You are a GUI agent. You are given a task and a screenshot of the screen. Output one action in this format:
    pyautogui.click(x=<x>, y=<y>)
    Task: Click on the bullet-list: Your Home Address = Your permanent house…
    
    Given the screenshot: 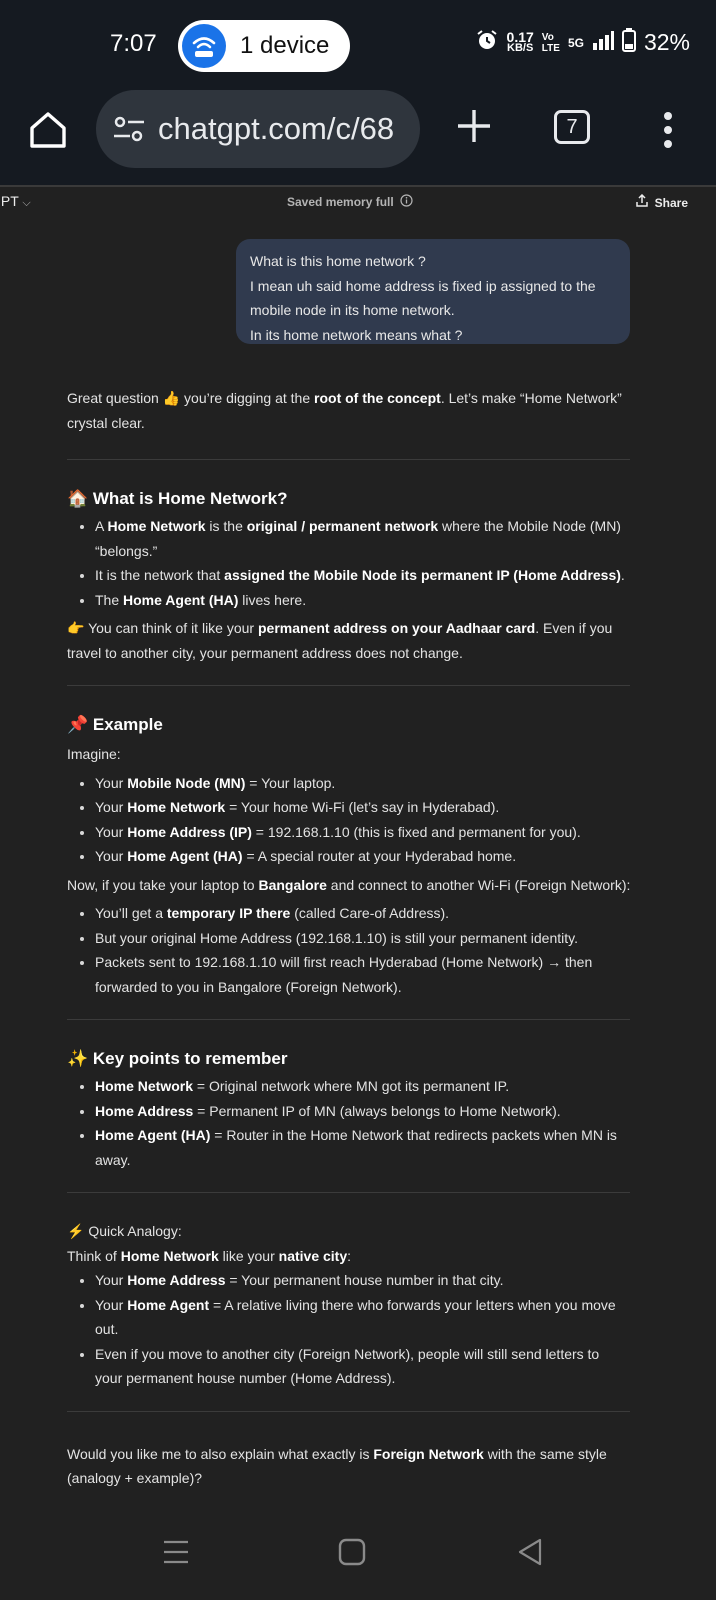 What is the action you would take?
    pyautogui.click(x=348, y=1329)
    